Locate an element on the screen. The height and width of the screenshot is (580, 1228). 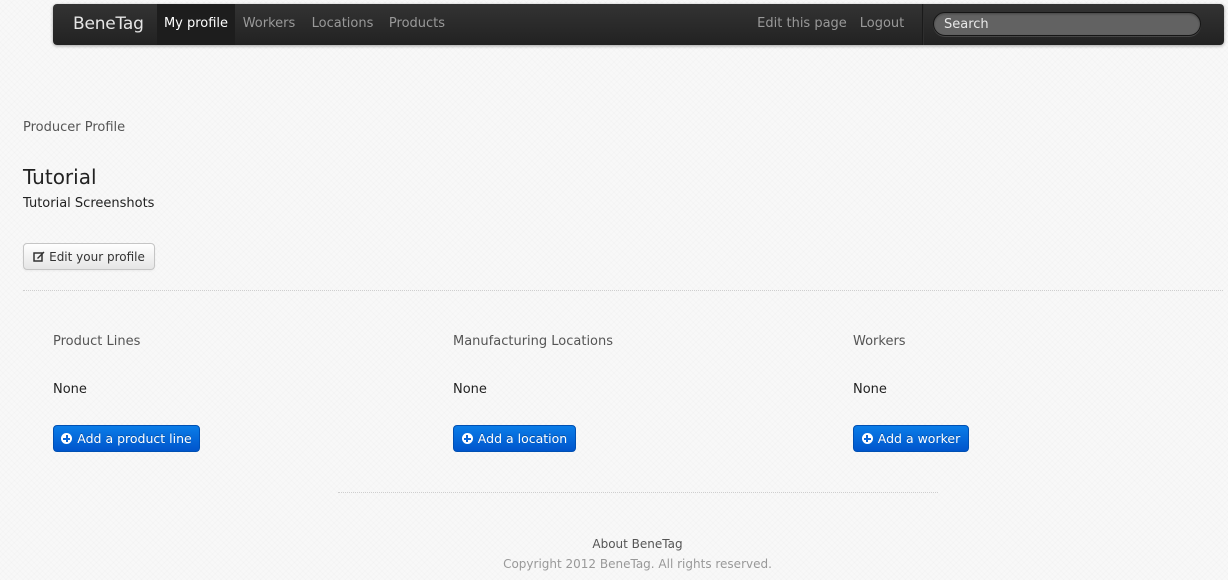
manufacturing-locations-value: None is located at coordinates (470, 389).